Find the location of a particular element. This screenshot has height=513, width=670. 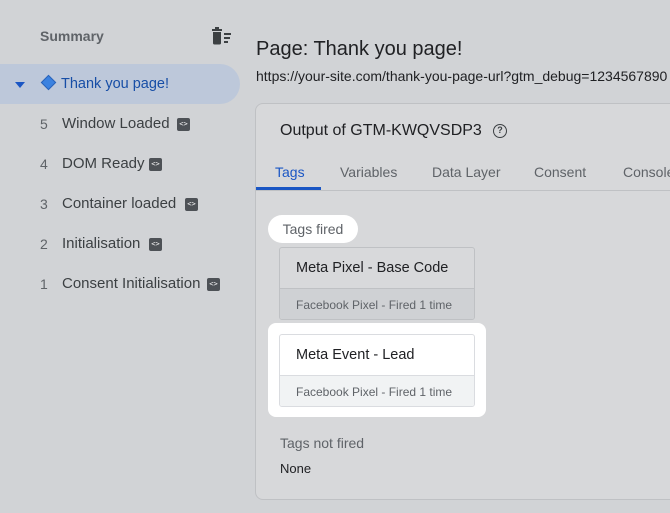

tab-consent: Consent is located at coordinates (560, 172).